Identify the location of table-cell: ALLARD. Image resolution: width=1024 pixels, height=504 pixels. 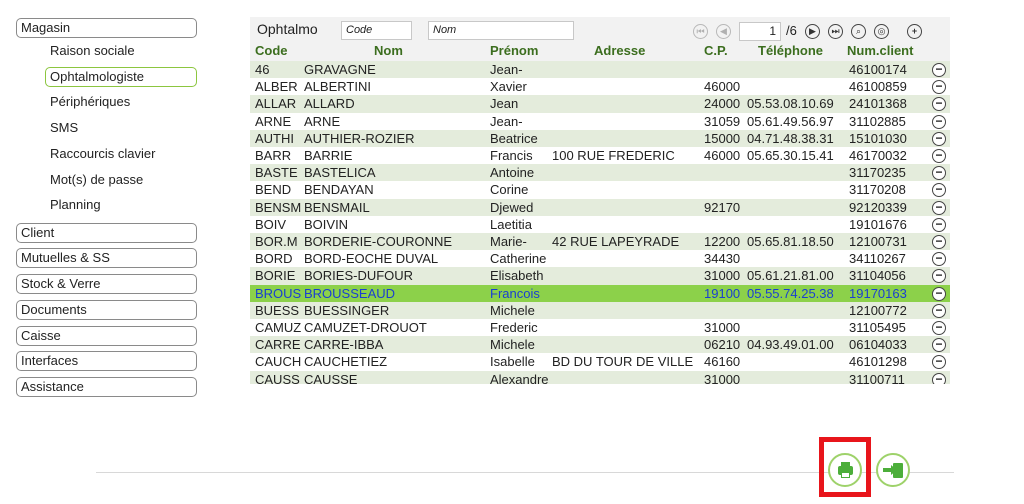
(329, 104).